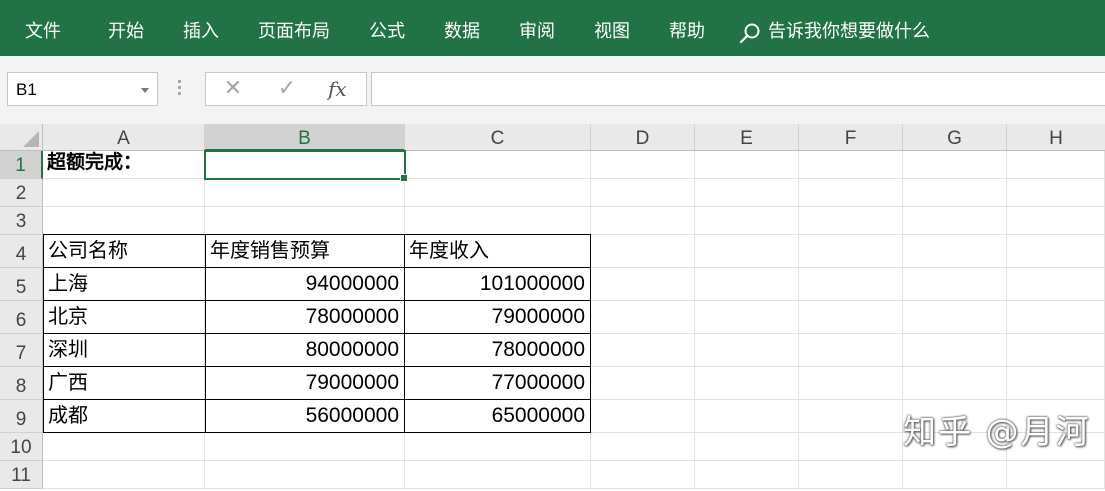 The image size is (1105, 491). I want to click on tab-home: 开始, so click(126, 28).